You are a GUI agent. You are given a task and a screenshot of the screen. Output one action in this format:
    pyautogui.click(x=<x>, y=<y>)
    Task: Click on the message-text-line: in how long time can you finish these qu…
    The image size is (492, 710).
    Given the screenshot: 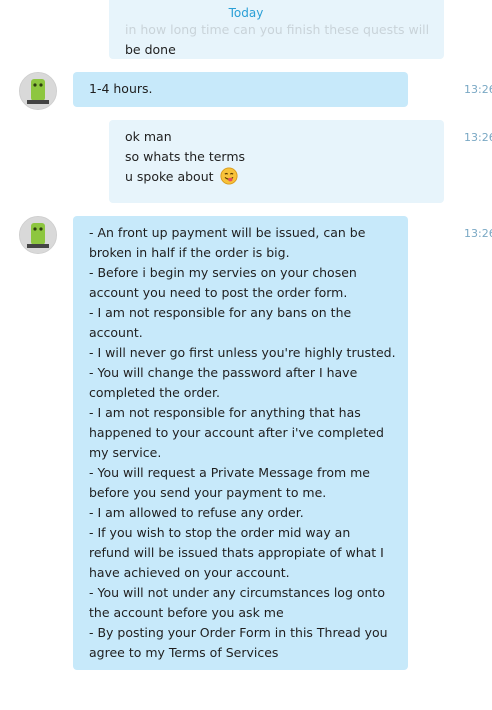 What is the action you would take?
    pyautogui.click(x=277, y=29)
    